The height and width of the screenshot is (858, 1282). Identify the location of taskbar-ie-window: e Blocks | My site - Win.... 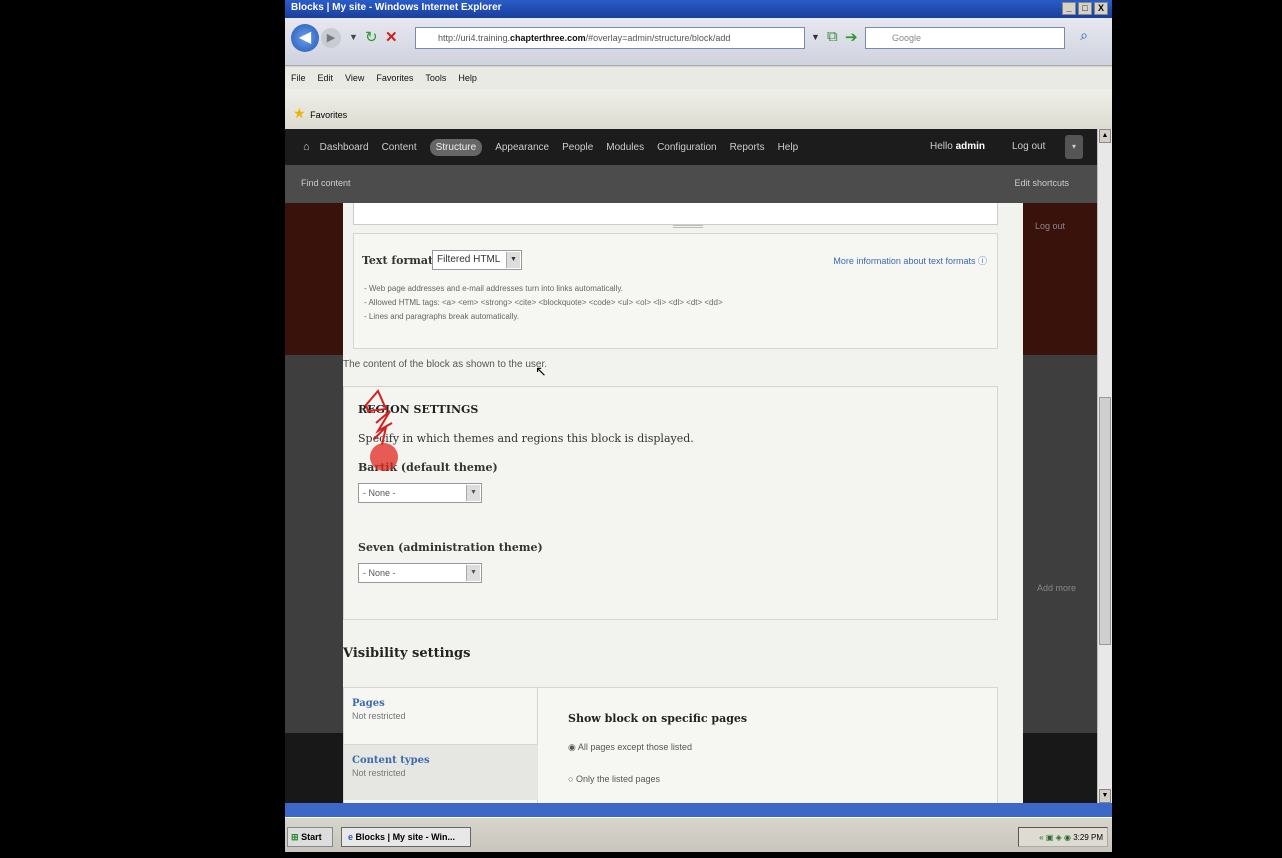
(406, 837).